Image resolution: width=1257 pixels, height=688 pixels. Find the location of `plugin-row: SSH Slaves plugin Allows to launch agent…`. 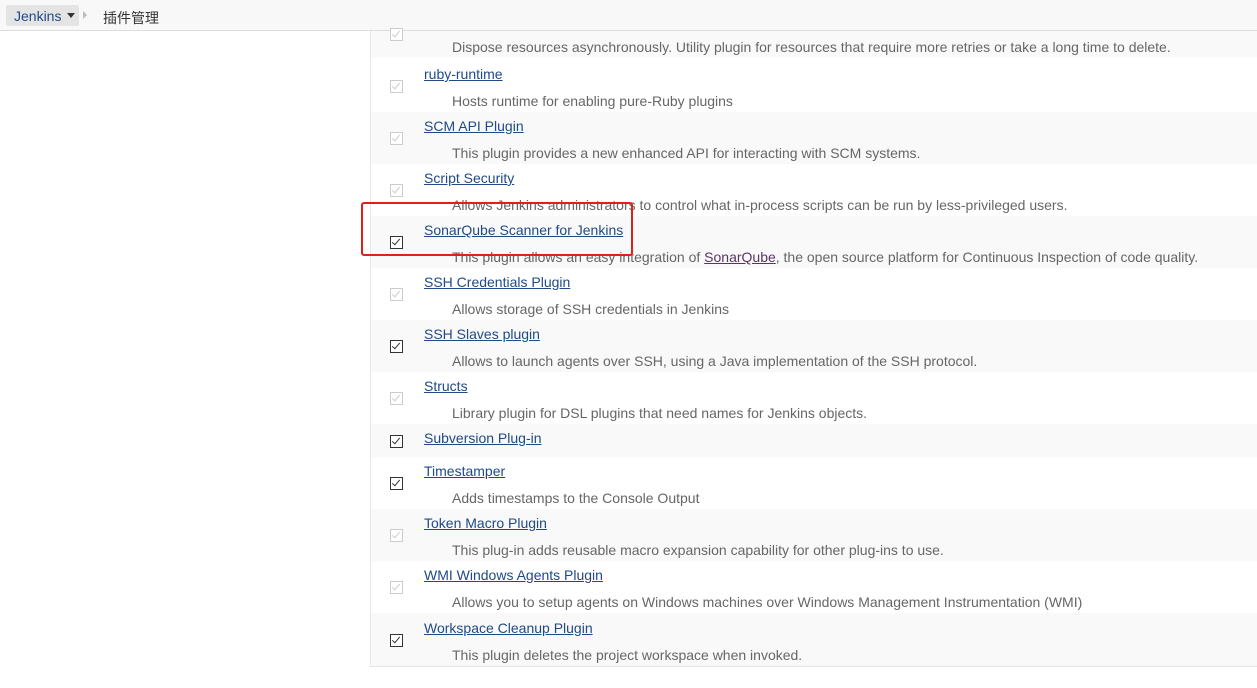

plugin-row: SSH Slaves plugin Allows to launch agent… is located at coordinates (814, 346).